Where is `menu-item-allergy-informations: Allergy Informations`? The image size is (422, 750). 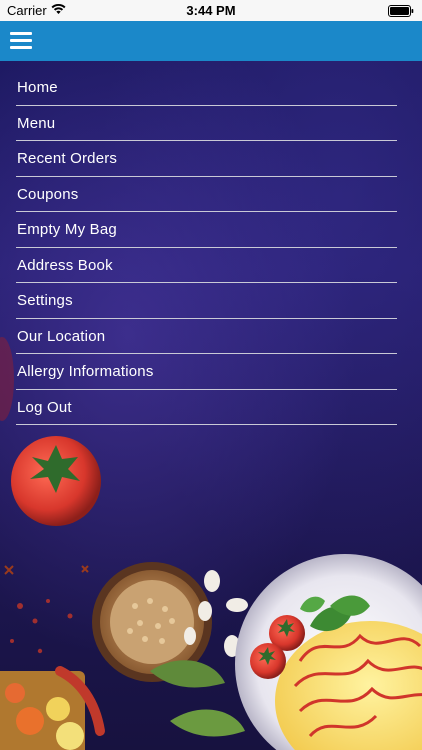 menu-item-allergy-informations: Allergy Informations is located at coordinates (206, 372).